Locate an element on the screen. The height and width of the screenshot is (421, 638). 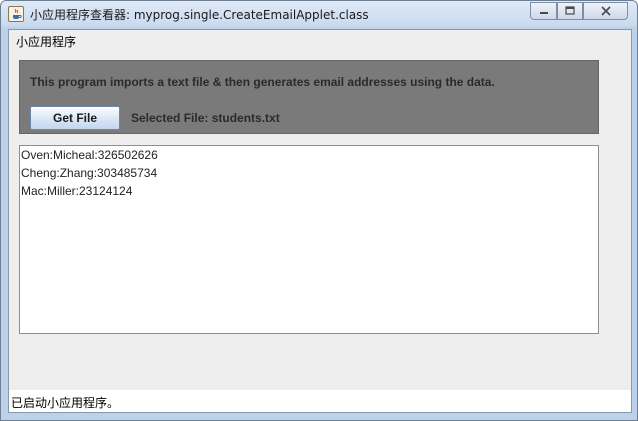
java-icon is located at coordinates (16, 14).